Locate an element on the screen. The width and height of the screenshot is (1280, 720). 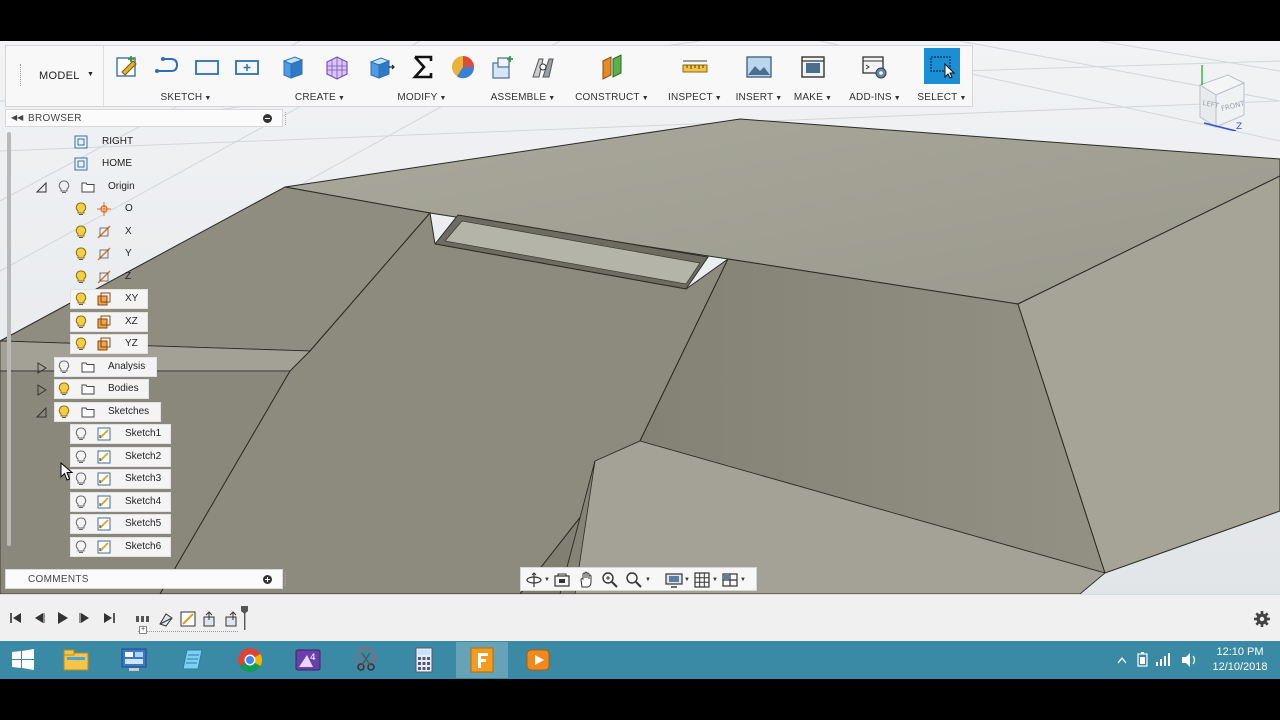
step-back-button is located at coordinates (39, 618).